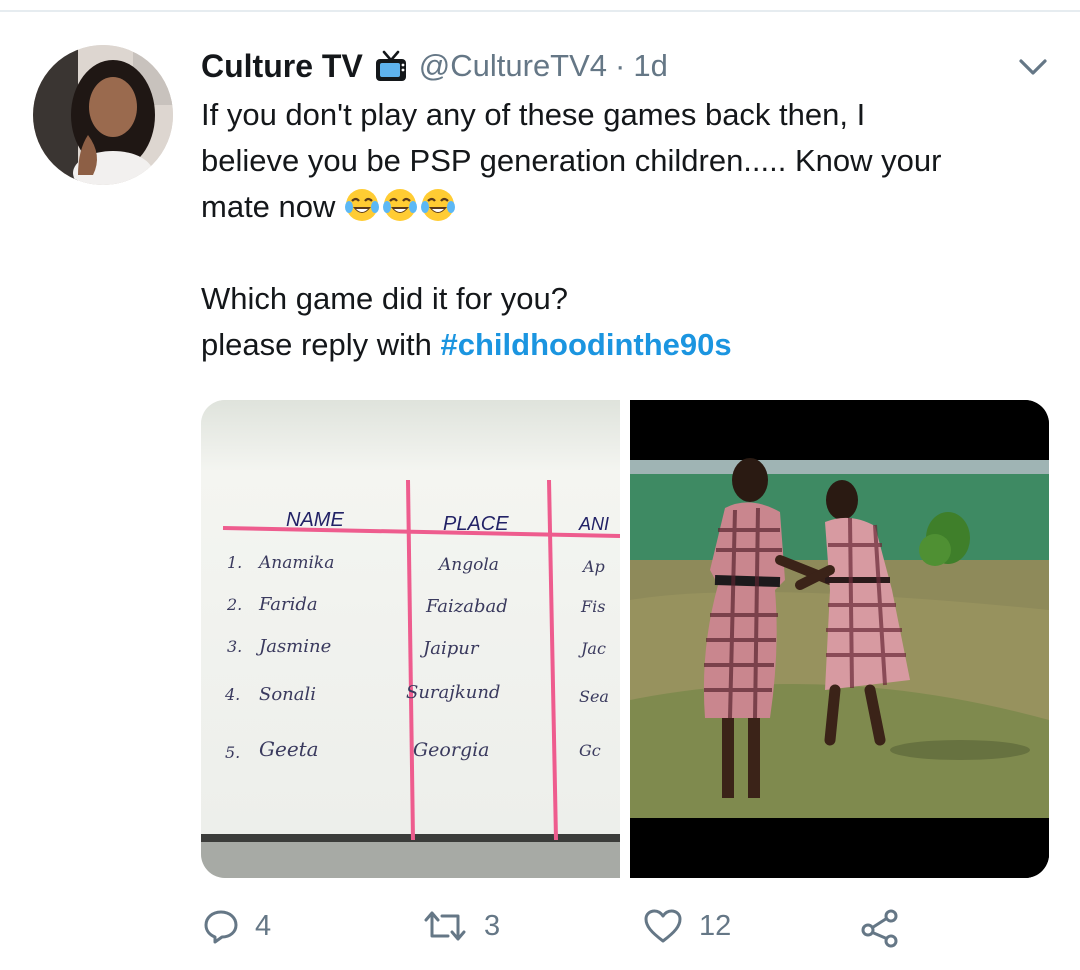  Describe the element at coordinates (715, 925) in the screenshot. I see `like-count: 12` at that location.